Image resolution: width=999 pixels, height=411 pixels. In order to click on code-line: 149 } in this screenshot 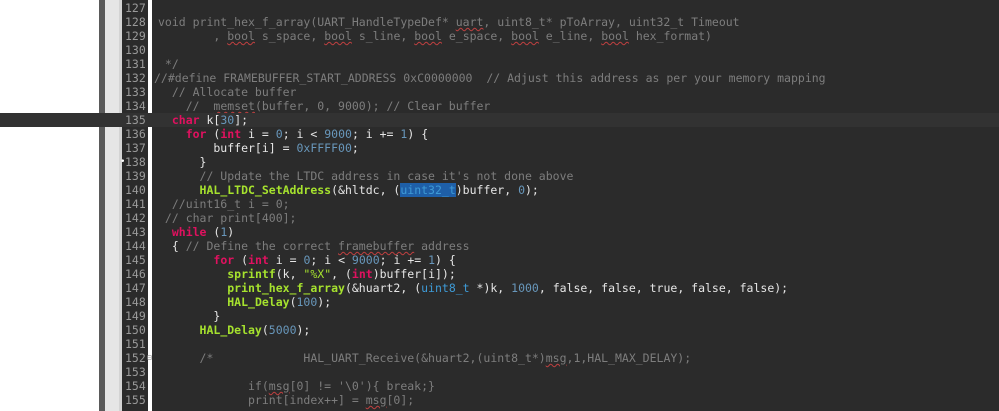, I will do `click(499, 316)`.